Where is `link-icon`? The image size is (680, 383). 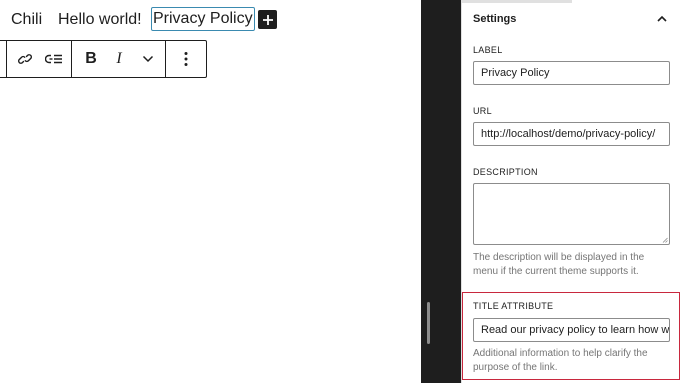
link-icon is located at coordinates (25, 59).